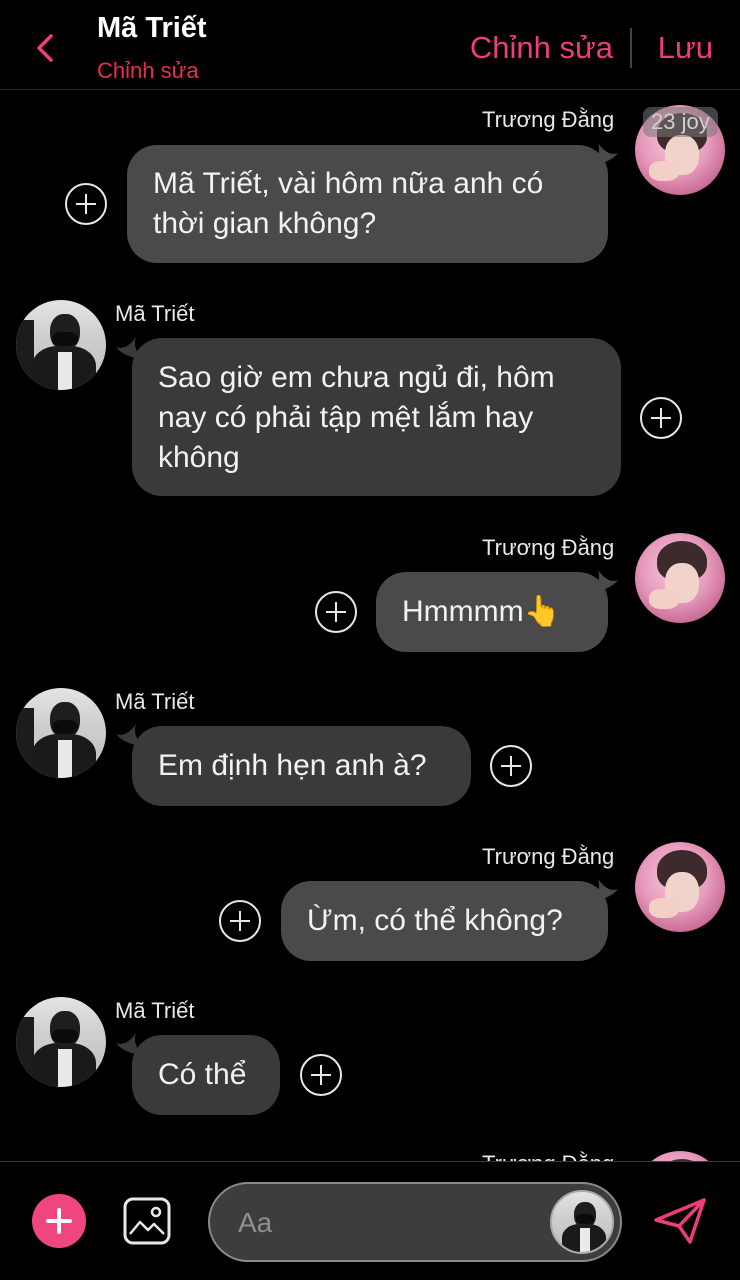 The height and width of the screenshot is (1280, 740). Describe the element at coordinates (680, 1221) in the screenshot. I see `send-icon` at that location.